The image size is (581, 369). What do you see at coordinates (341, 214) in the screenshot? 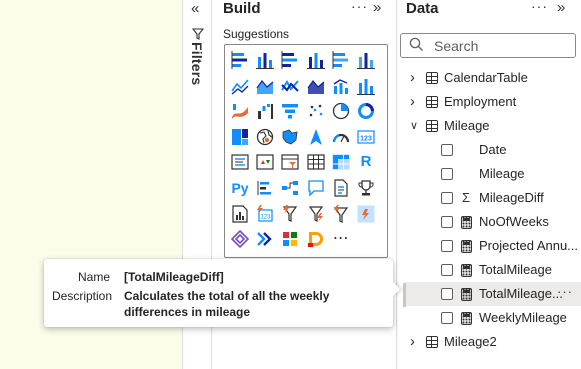
I see `filter-visual-icon` at bounding box center [341, 214].